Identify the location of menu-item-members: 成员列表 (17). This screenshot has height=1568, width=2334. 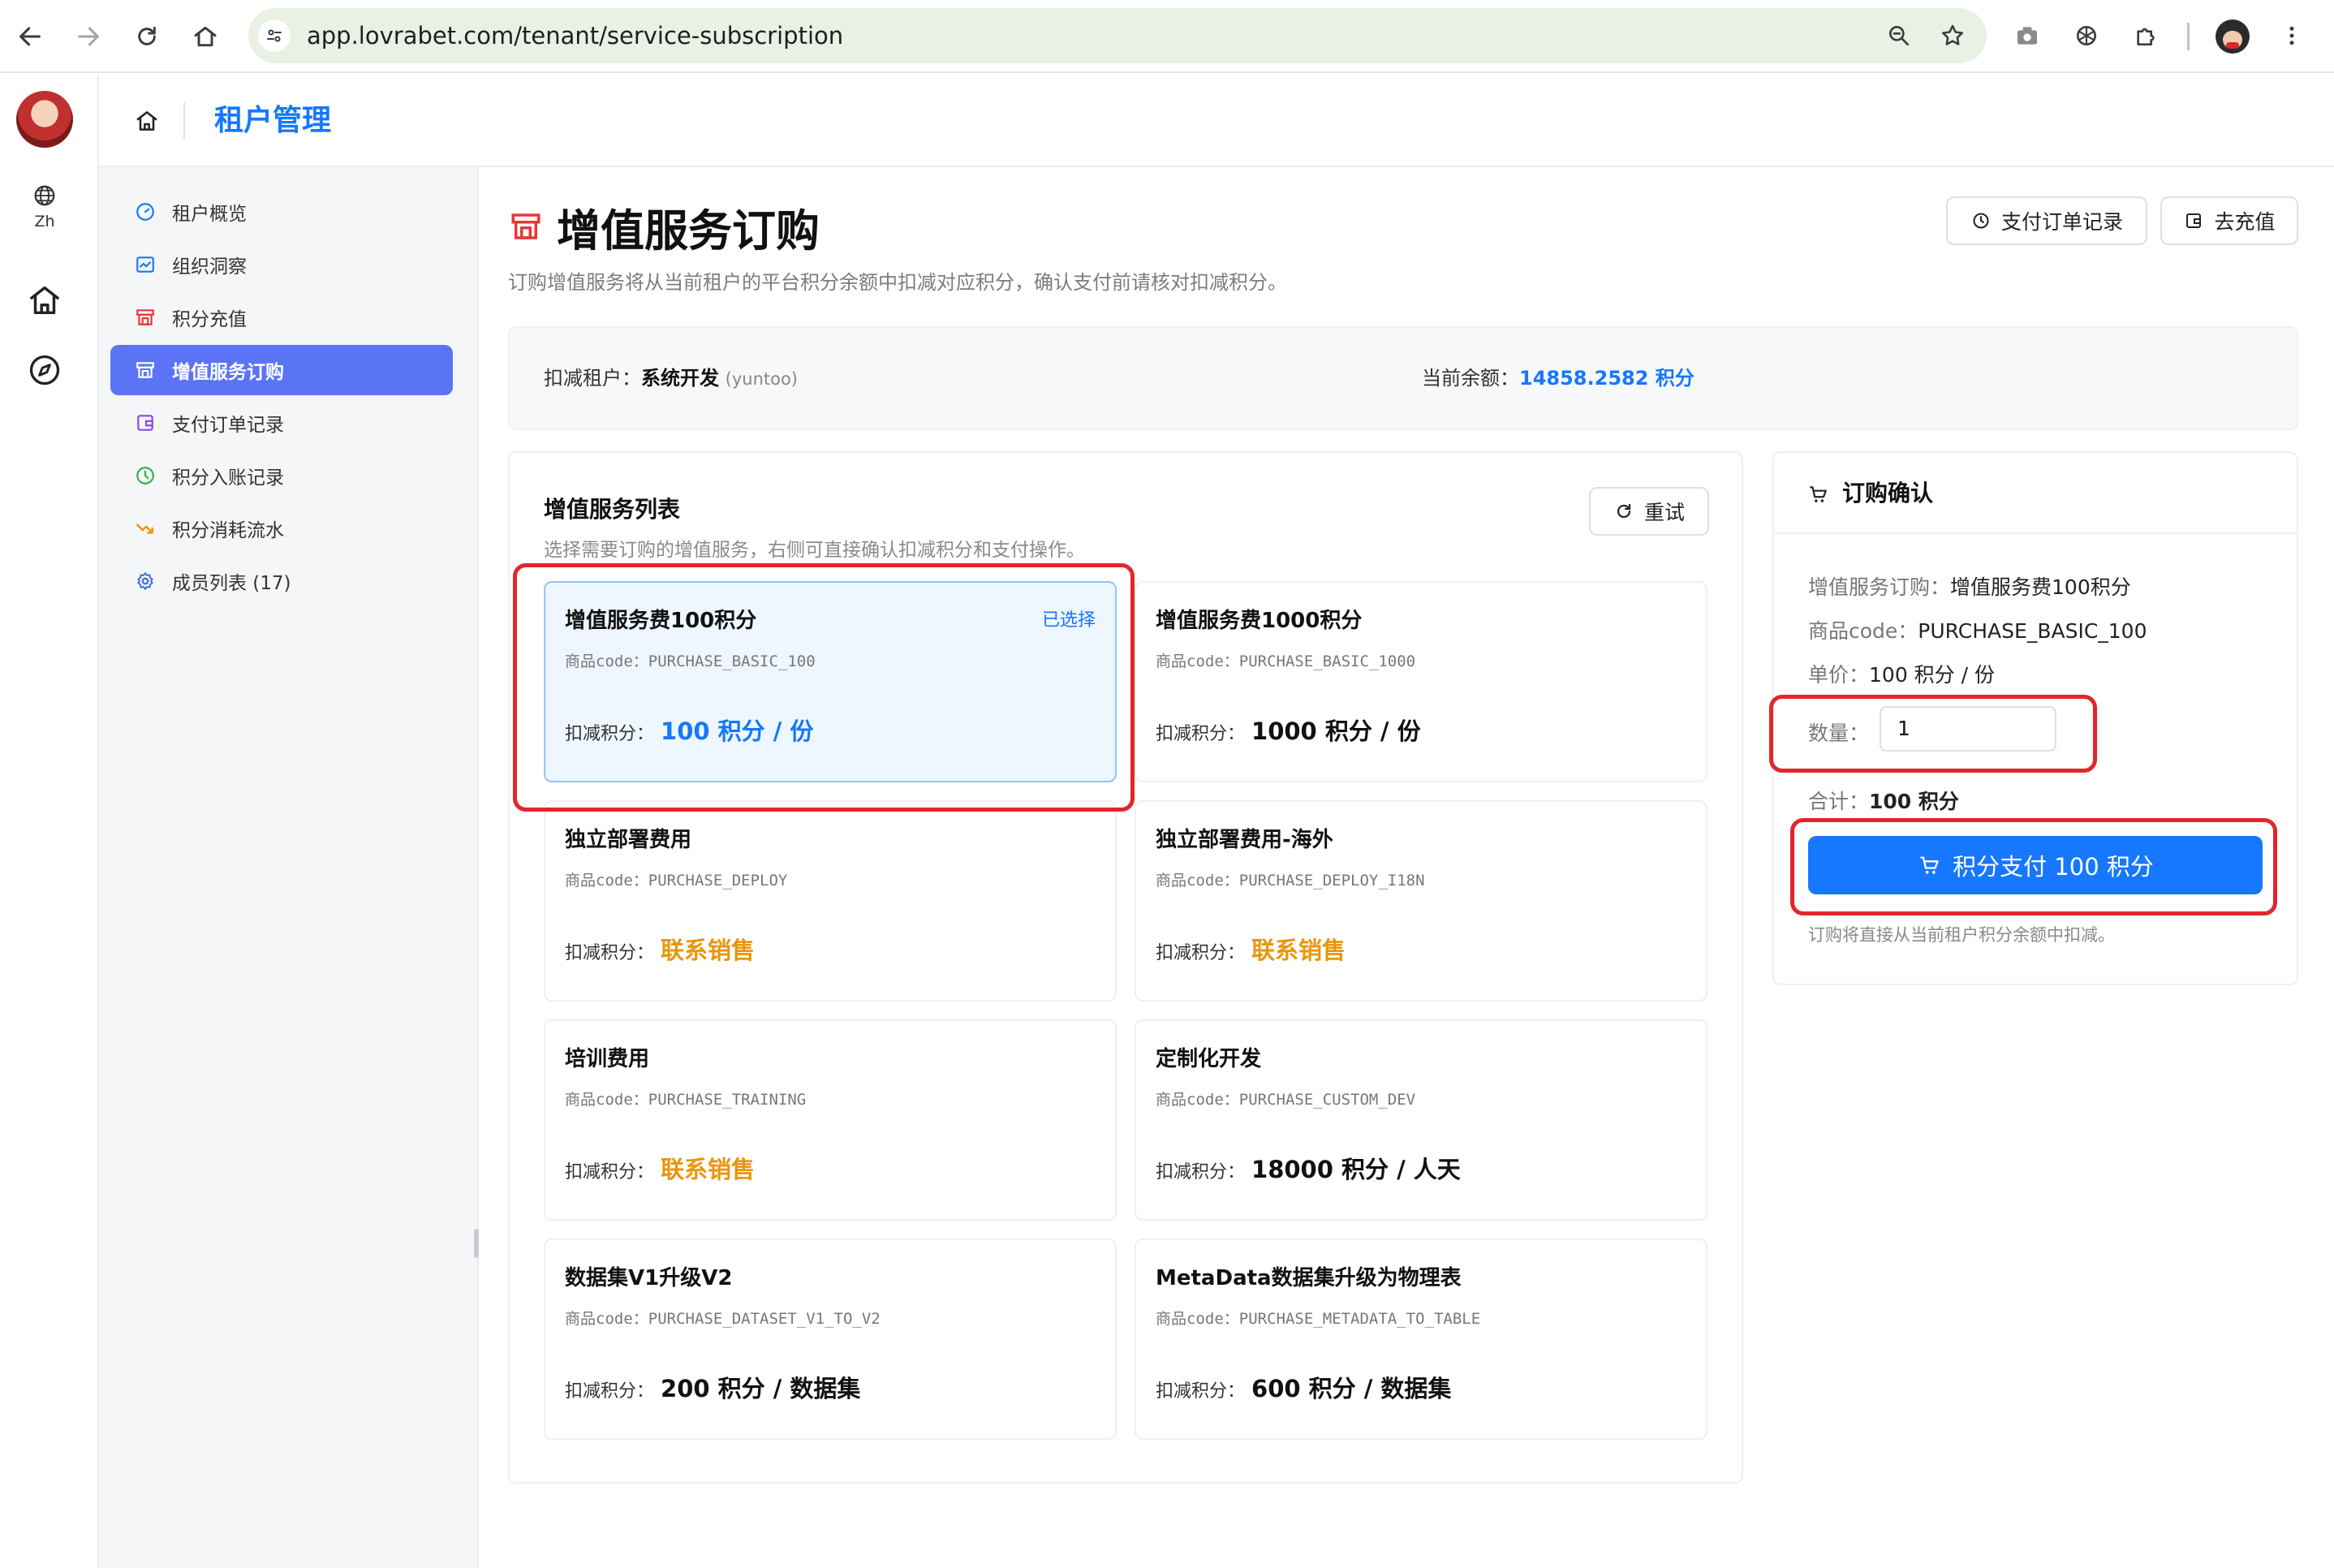
(281, 581).